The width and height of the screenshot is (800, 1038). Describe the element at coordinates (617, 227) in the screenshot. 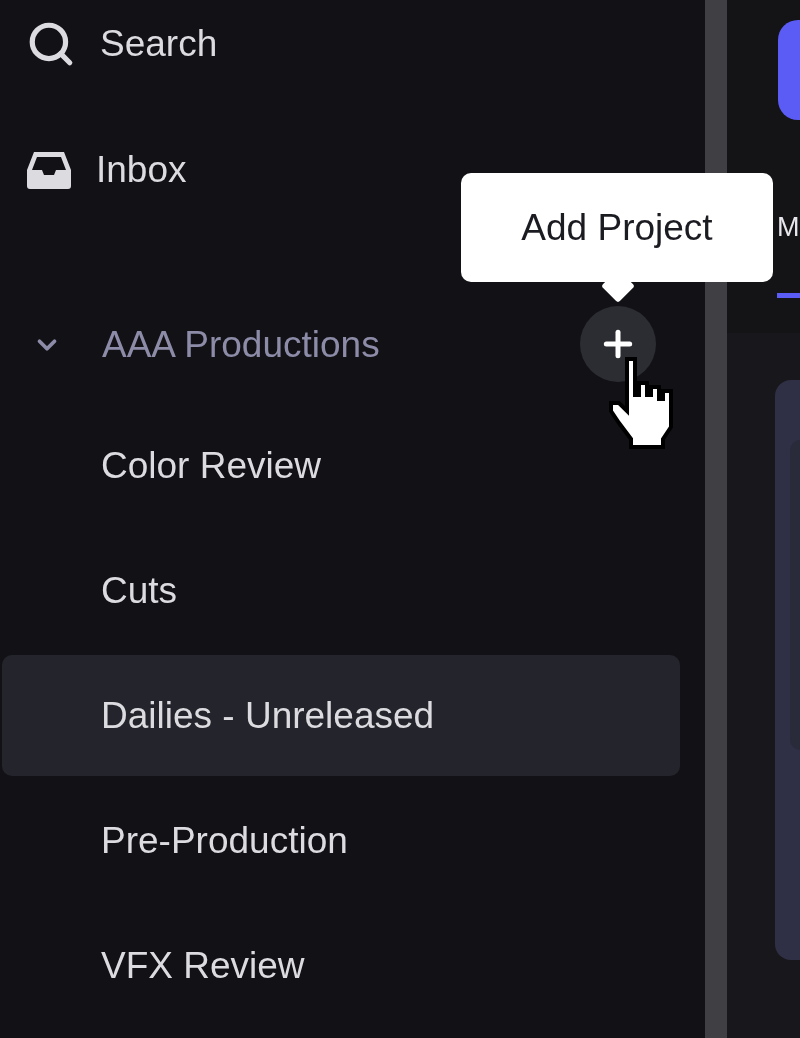

I see `tooltip: Add Project` at that location.